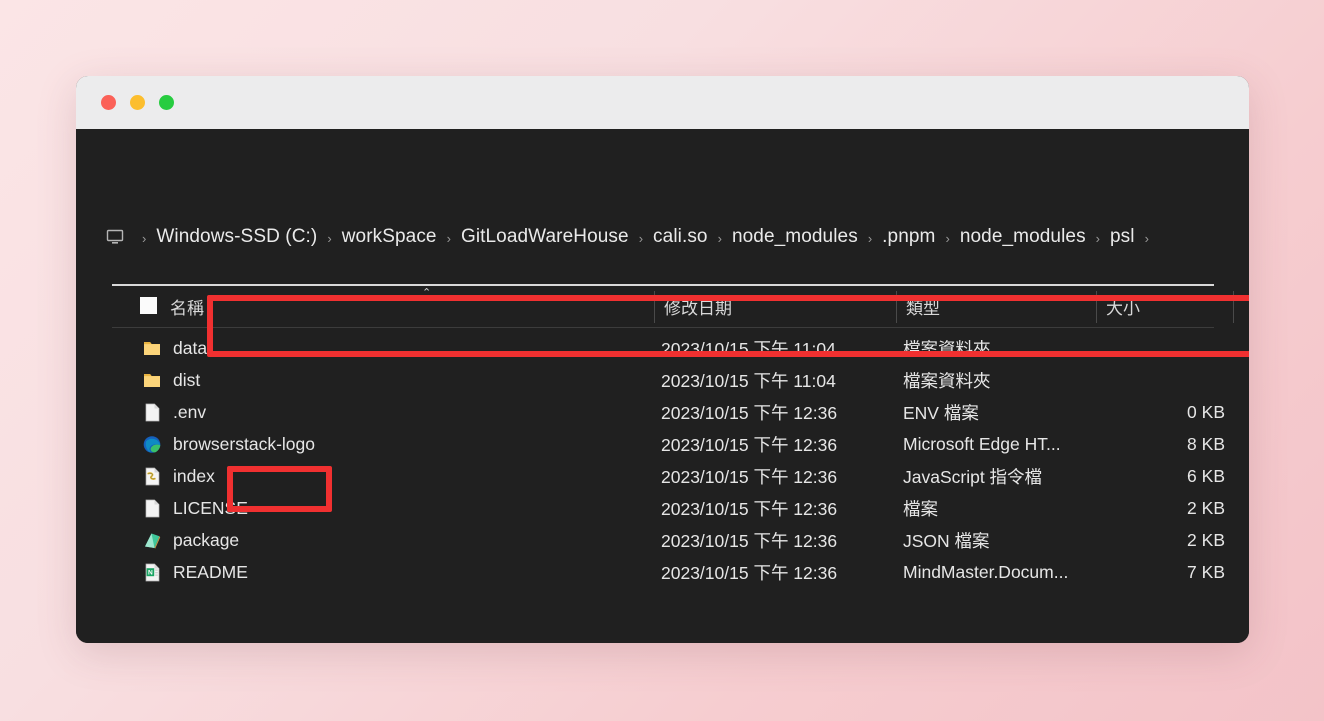 The width and height of the screenshot is (1324, 721). What do you see at coordinates (171, 380) in the screenshot?
I see `file-name-cell: dist` at bounding box center [171, 380].